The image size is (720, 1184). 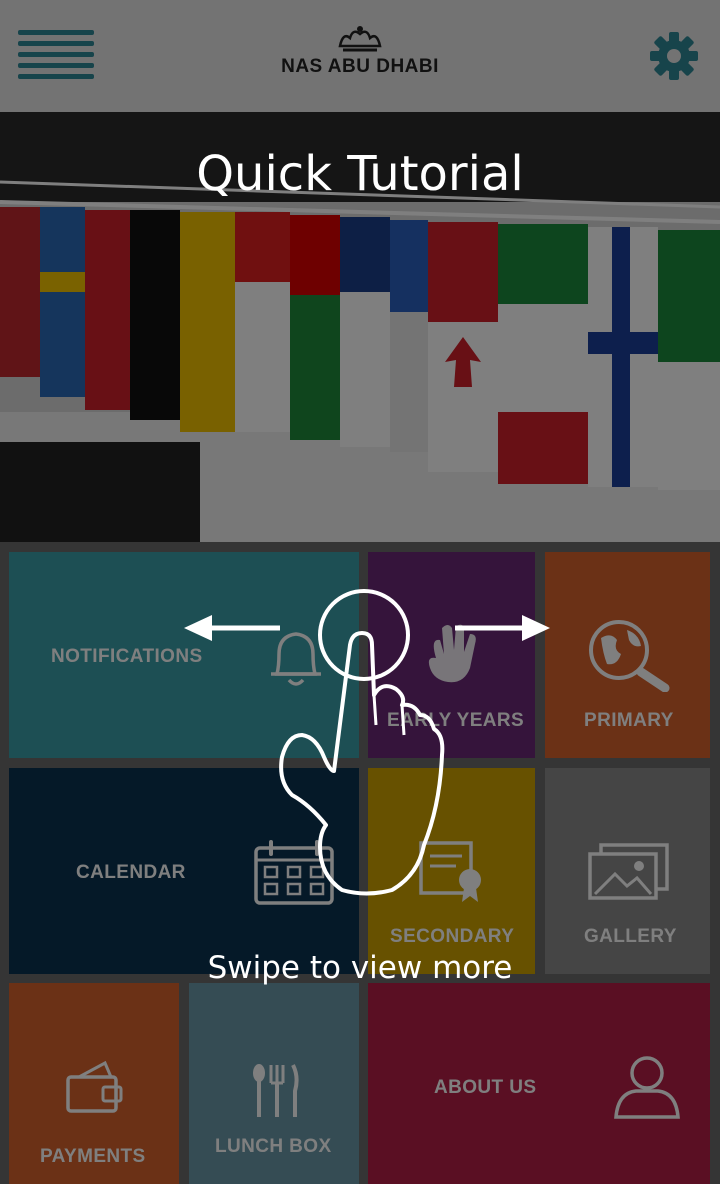 What do you see at coordinates (367, 742) in the screenshot?
I see `swipe-hand-icon` at bounding box center [367, 742].